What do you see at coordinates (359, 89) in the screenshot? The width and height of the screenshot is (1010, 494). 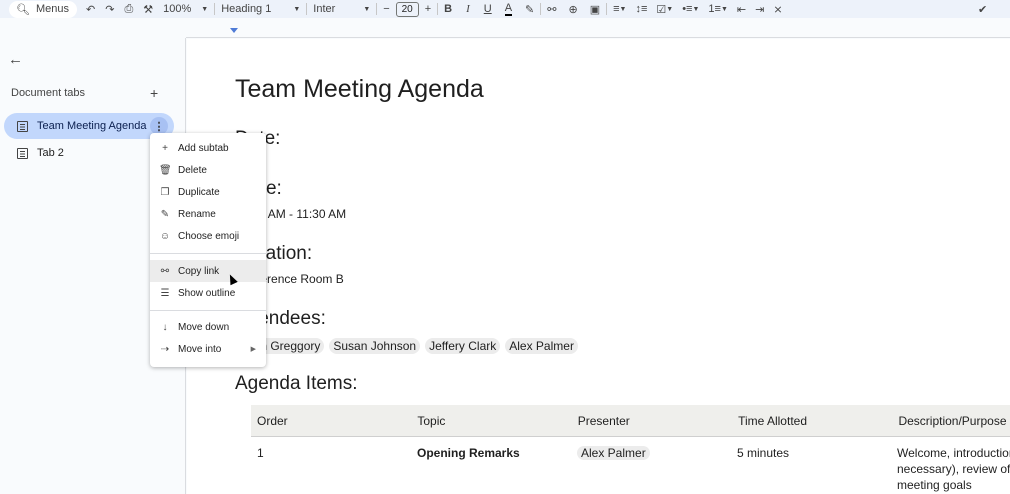 I see `page-title: Team Meeting Agenda` at bounding box center [359, 89].